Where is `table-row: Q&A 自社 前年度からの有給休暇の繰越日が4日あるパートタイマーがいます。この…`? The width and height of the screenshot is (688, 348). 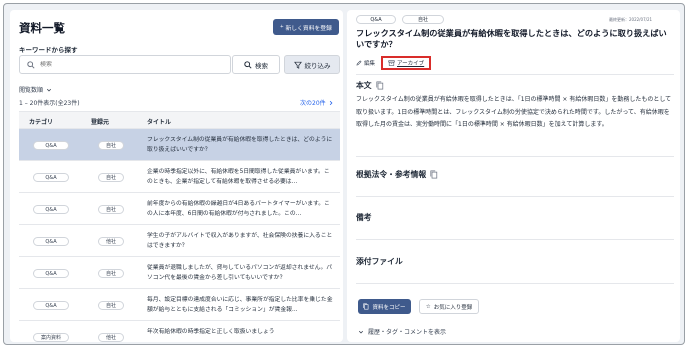
table-row: Q&A 自社 前年度からの有給休暇の繰越日が4日あるパートタイマーがいます。この… is located at coordinates (179, 209).